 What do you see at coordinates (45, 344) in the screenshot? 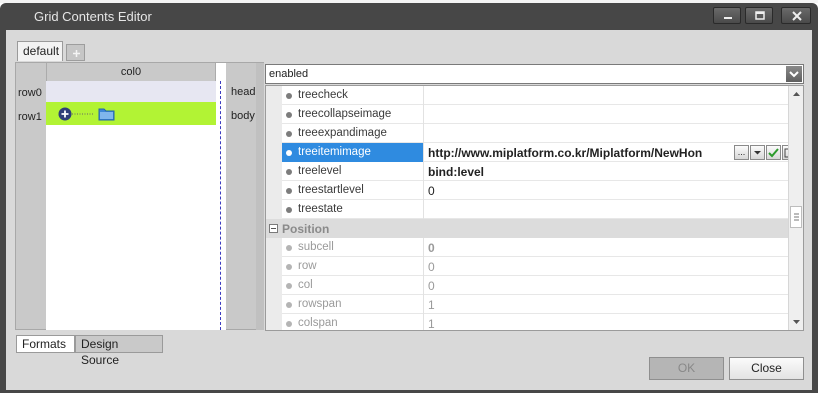
I see `tab-formats: Formats` at bounding box center [45, 344].